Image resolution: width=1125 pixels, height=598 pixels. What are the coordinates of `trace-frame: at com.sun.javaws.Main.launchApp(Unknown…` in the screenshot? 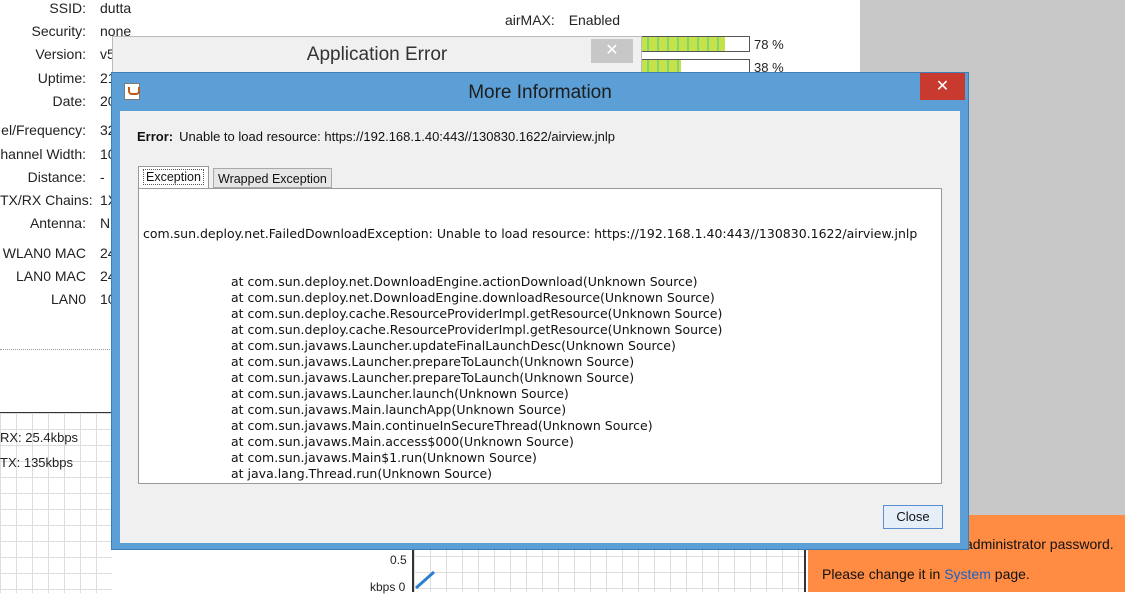 It's located at (399, 409).